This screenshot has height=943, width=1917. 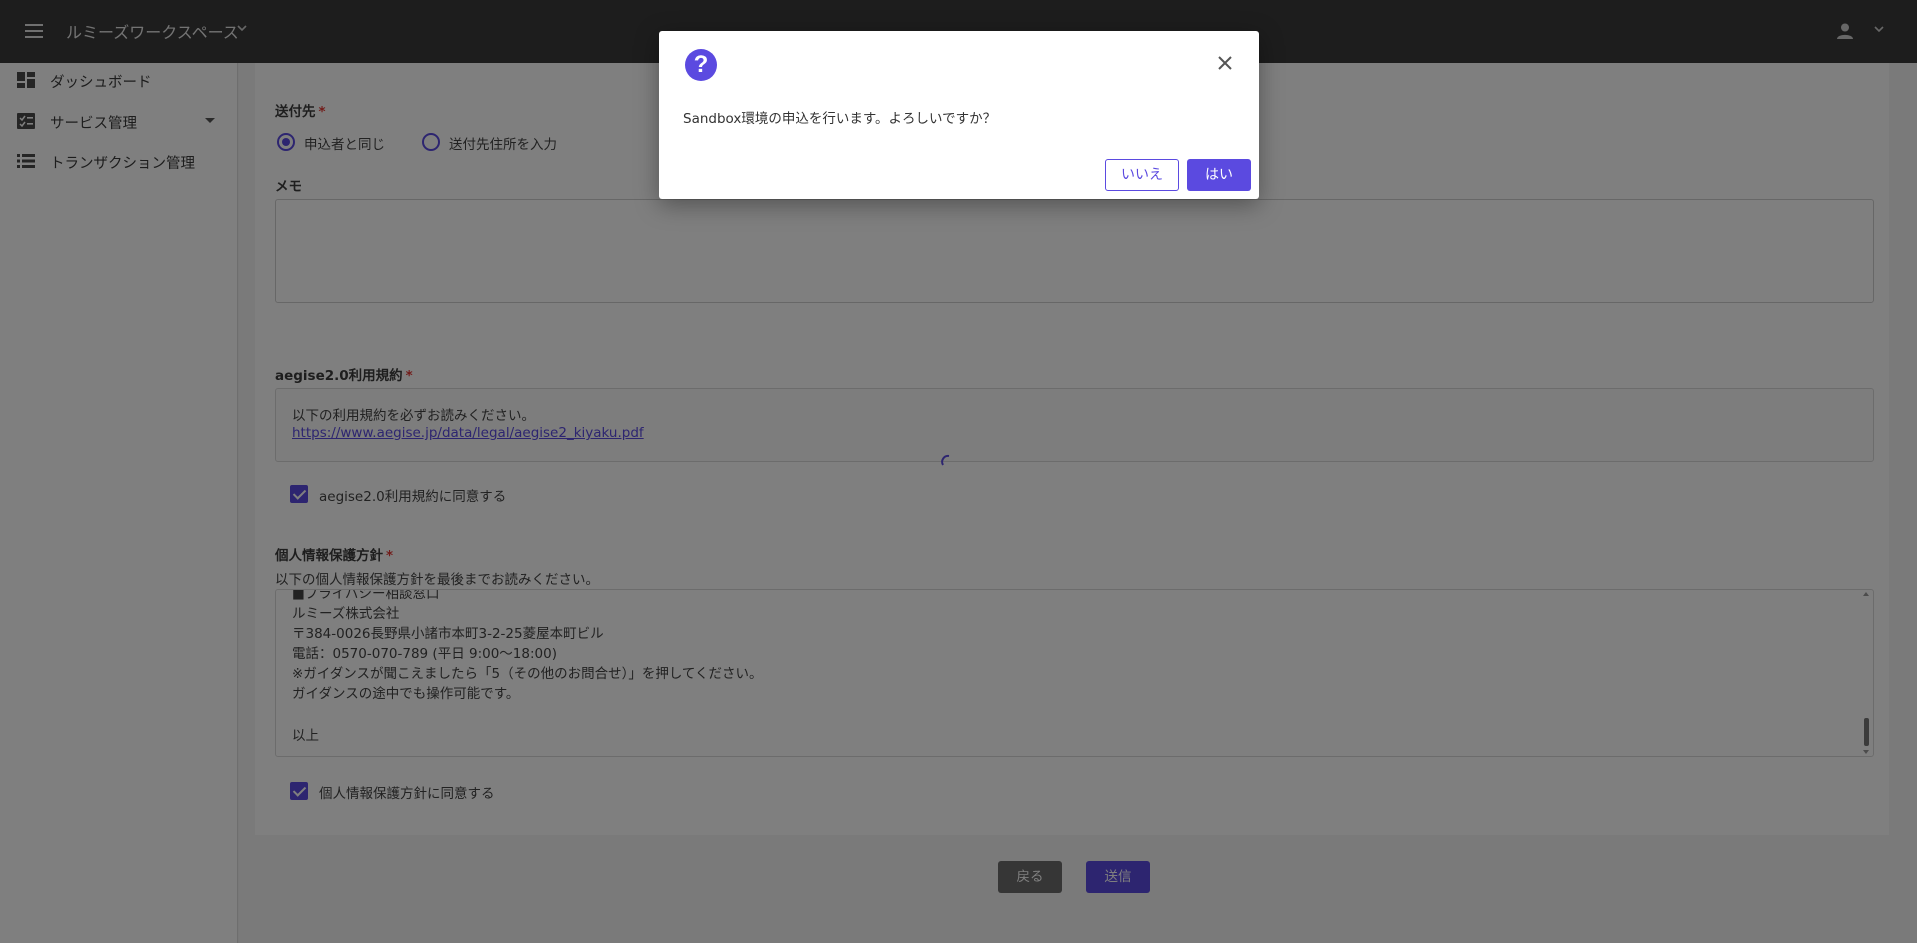 I want to click on yes-button: はい, so click(x=1219, y=175).